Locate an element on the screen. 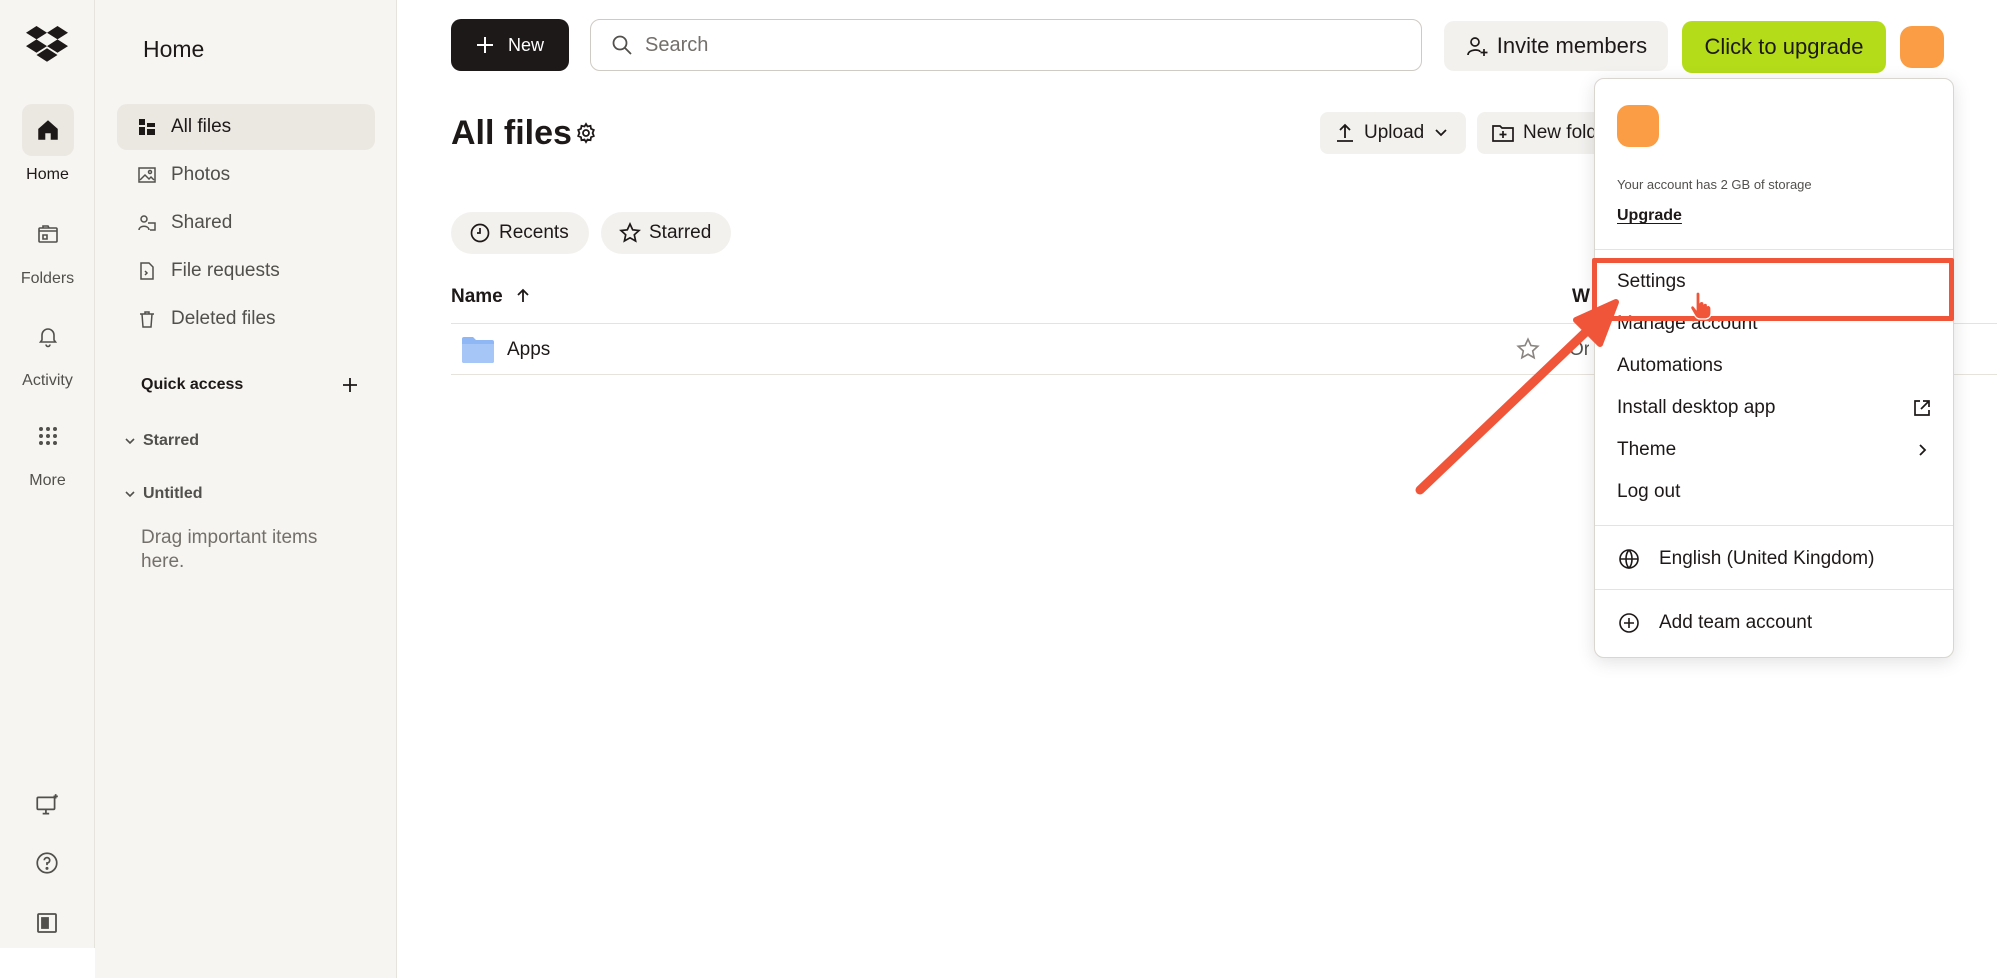 This screenshot has height=978, width=2000. file-requests-icon is located at coordinates (147, 271).